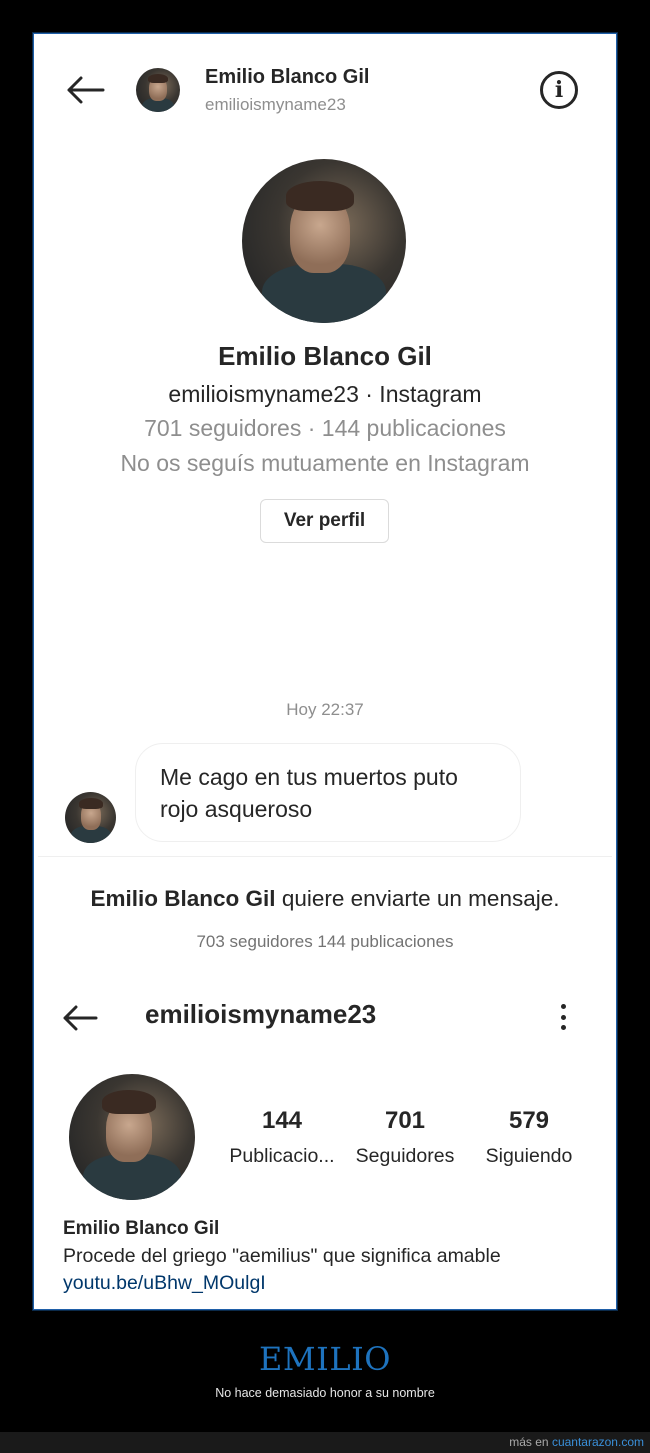 Image resolution: width=650 pixels, height=1453 pixels. What do you see at coordinates (261, 1014) in the screenshot?
I see `profile-username: emilioismyname23` at bounding box center [261, 1014].